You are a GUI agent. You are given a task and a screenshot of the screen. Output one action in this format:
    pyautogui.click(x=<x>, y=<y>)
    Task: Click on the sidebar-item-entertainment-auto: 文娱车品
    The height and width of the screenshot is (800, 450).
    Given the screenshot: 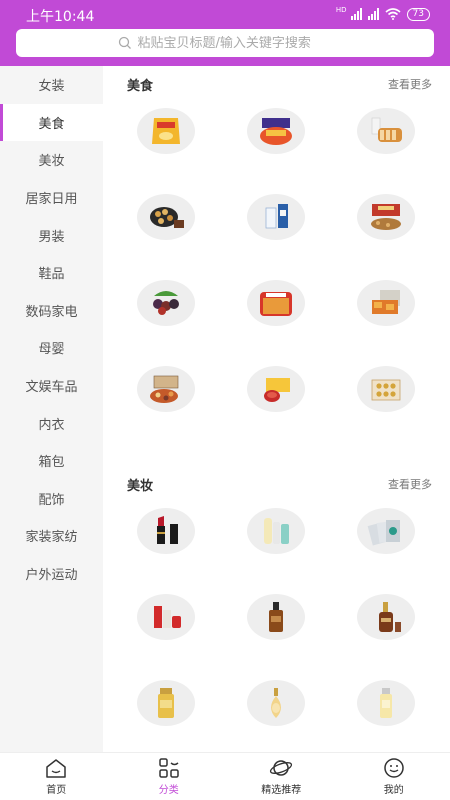 What is the action you would take?
    pyautogui.click(x=51, y=386)
    